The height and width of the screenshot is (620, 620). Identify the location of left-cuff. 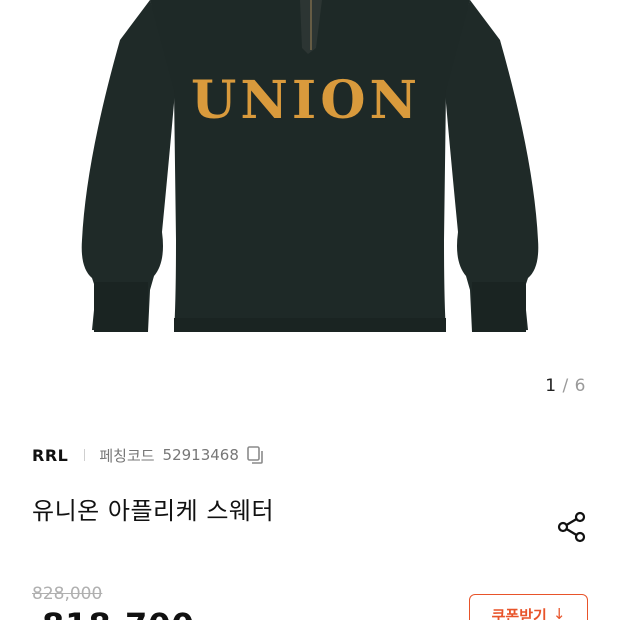
(121, 307).